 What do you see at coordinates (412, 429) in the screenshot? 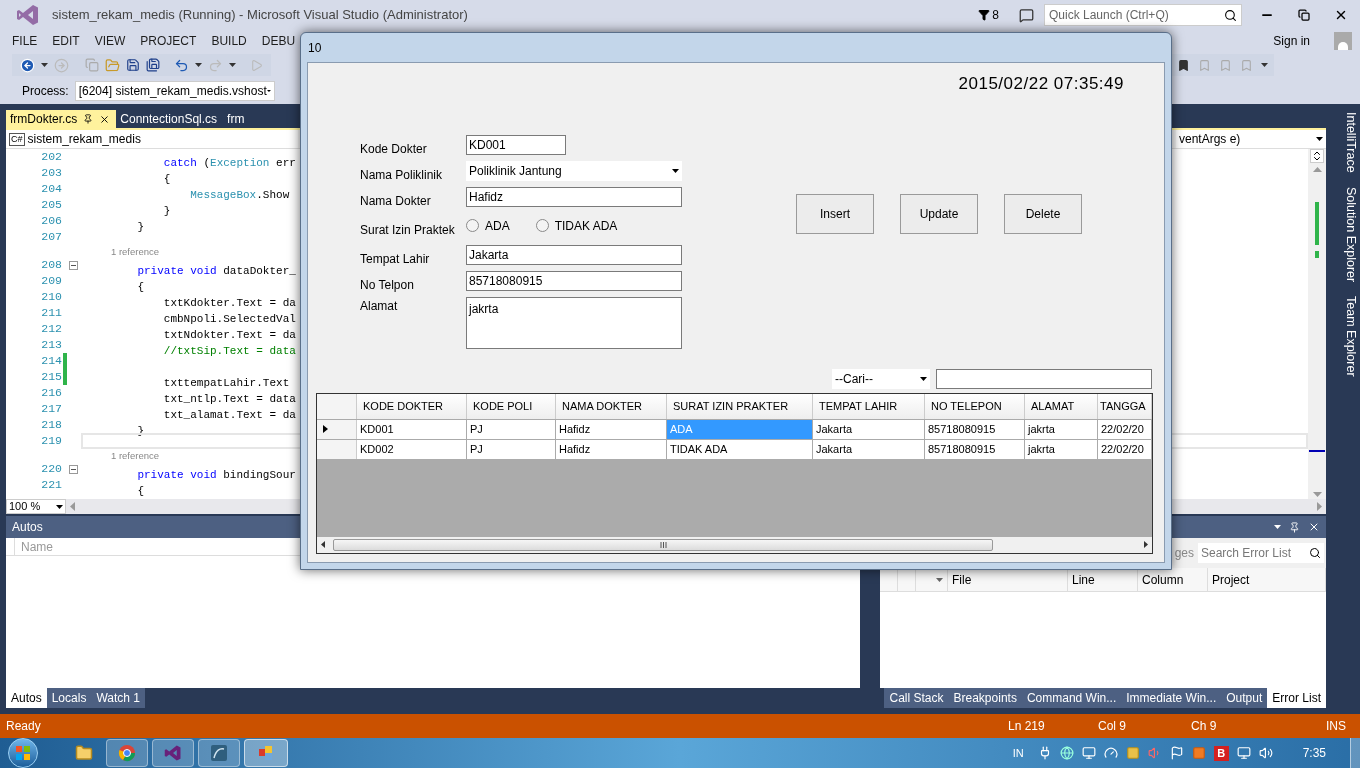
I see `table-cell: KD001` at bounding box center [412, 429].